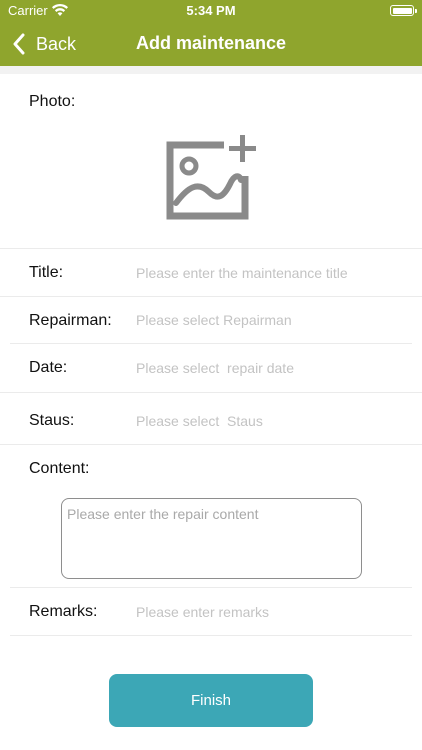  I want to click on title-input, so click(271, 273).